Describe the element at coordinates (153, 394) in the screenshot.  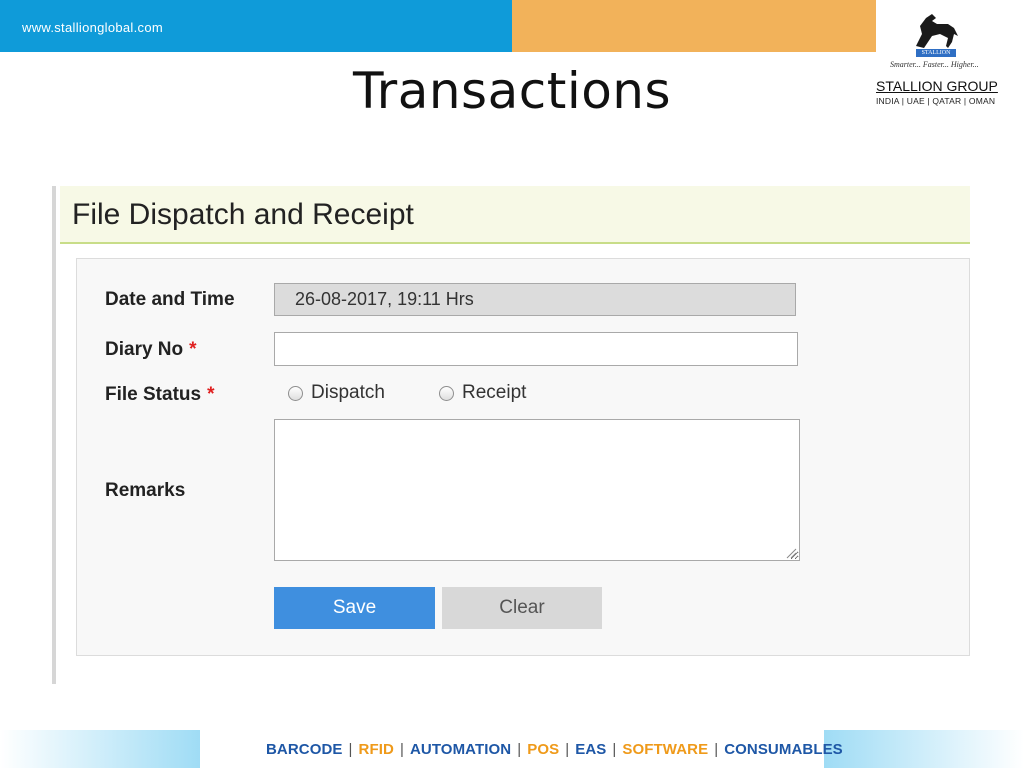
I see `file-status-label-text: File Status` at that location.